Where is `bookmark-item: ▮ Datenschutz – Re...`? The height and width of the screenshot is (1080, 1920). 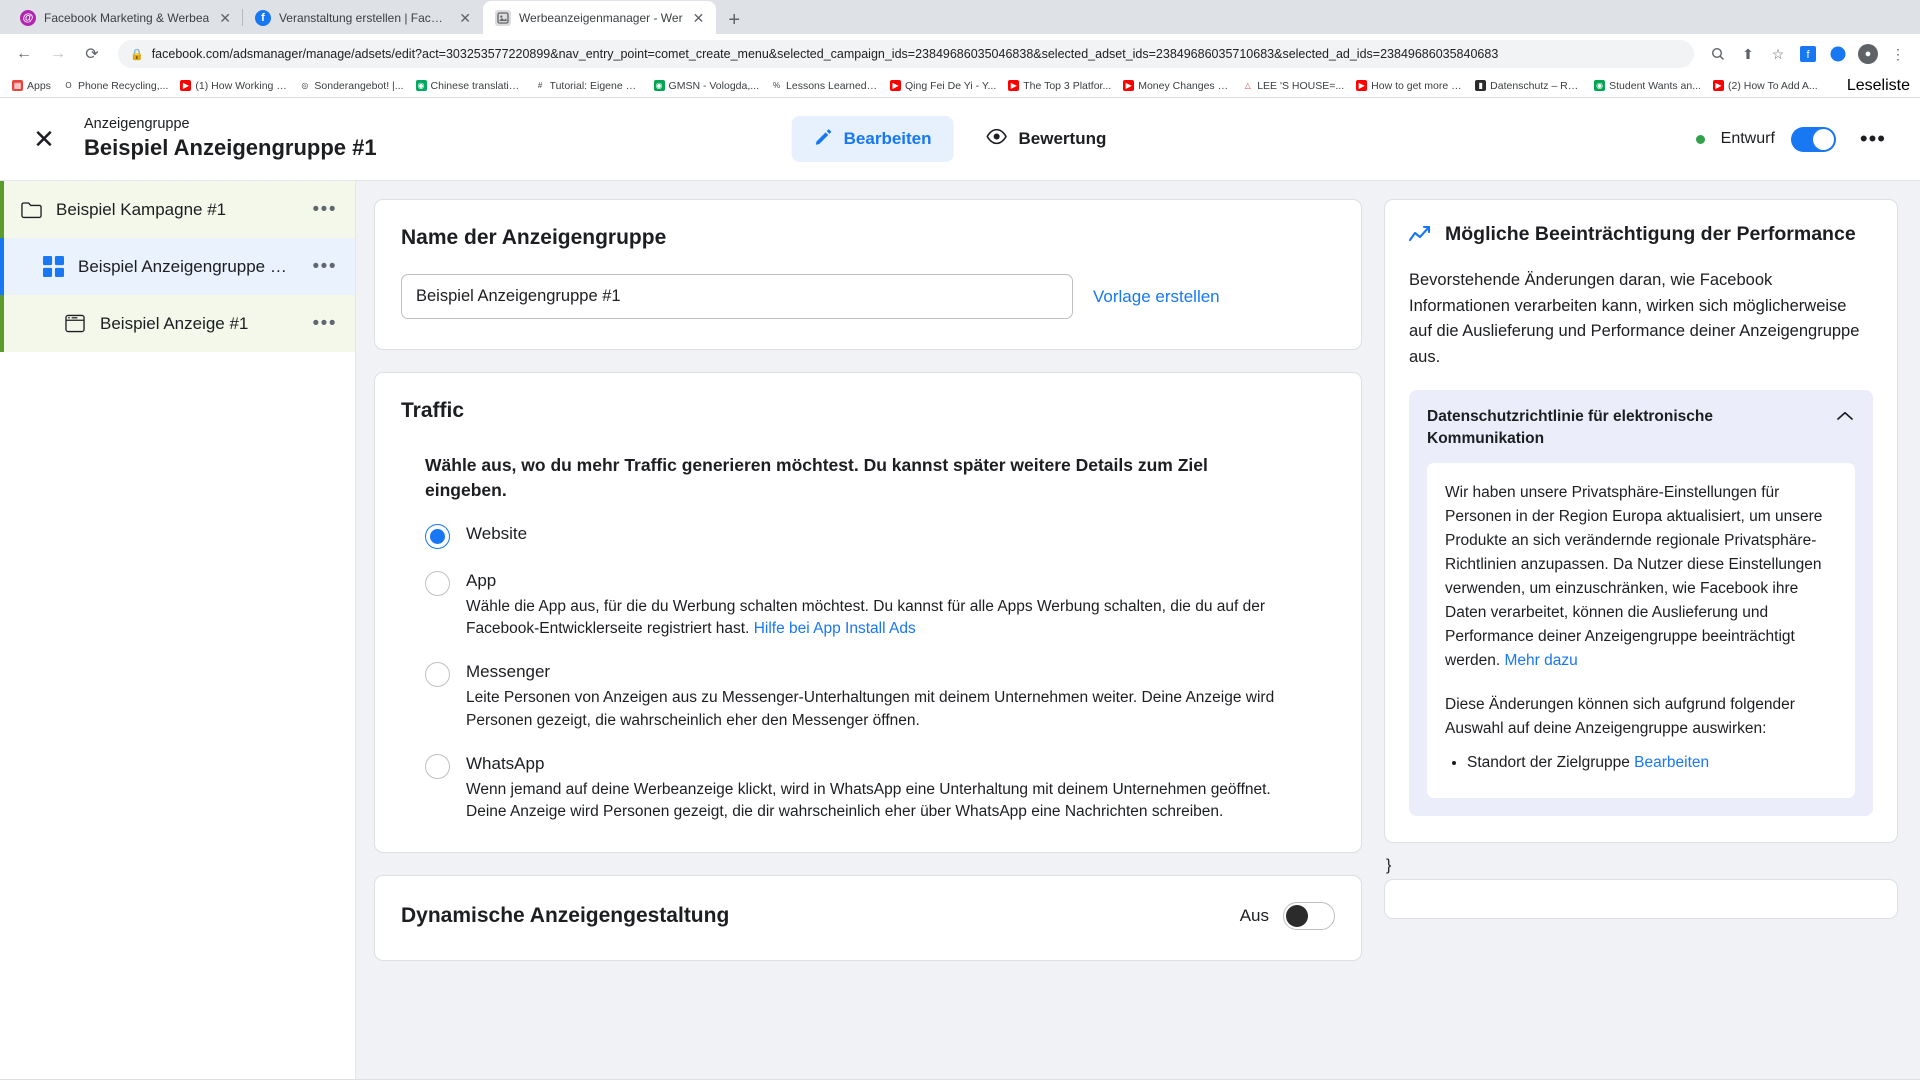 bookmark-item: ▮ Datenschutz – Re... is located at coordinates (1528, 86).